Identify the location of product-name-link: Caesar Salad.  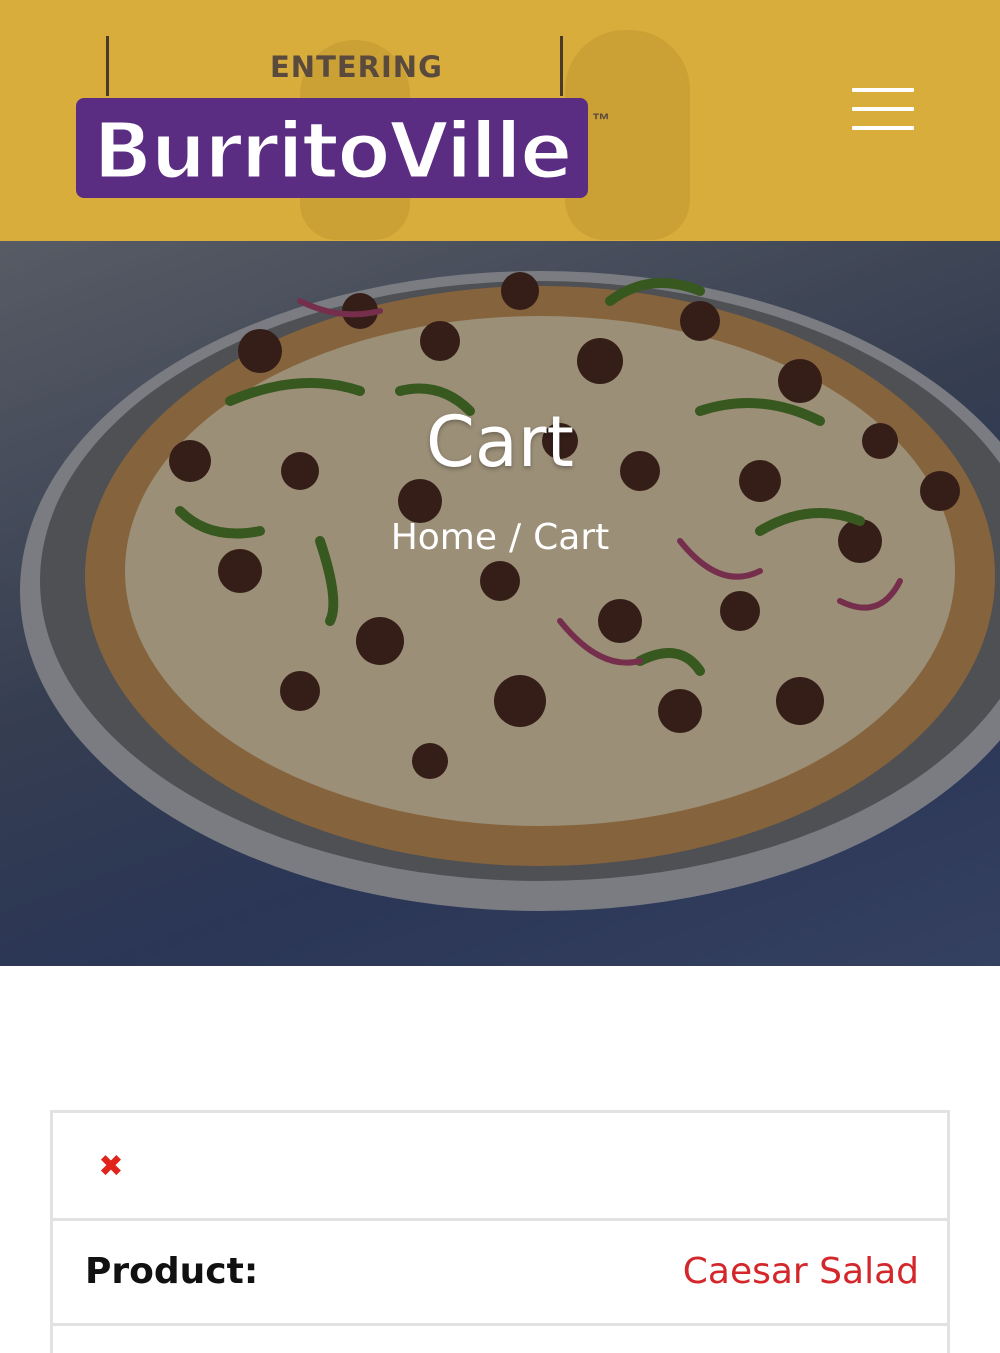
(801, 1271).